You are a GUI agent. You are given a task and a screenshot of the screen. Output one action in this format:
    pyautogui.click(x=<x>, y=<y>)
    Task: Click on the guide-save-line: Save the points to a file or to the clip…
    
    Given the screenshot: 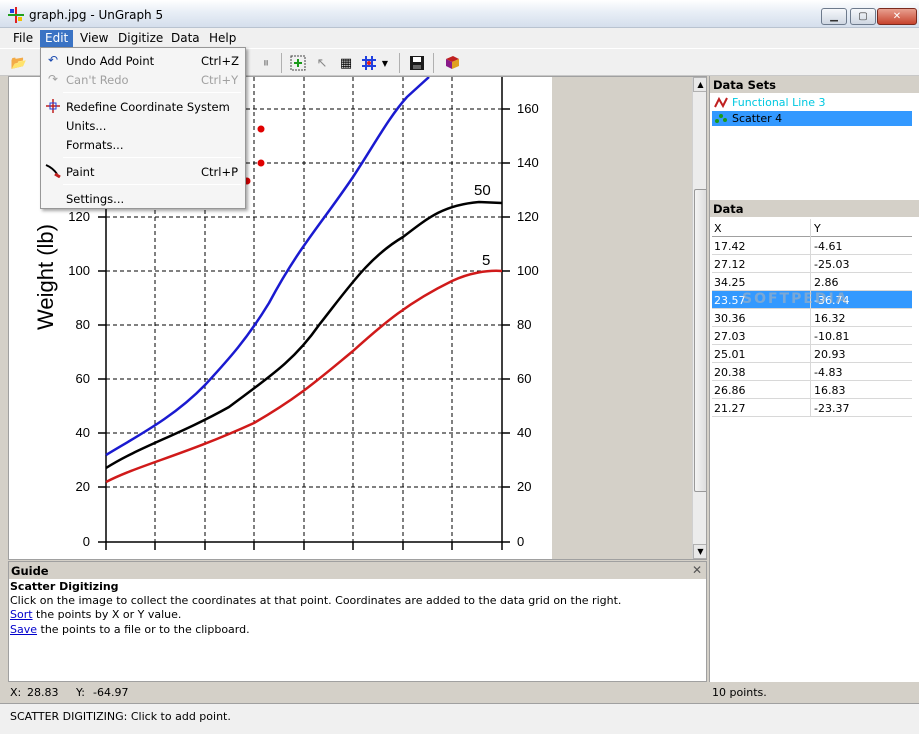 What is the action you would take?
    pyautogui.click(x=130, y=629)
    